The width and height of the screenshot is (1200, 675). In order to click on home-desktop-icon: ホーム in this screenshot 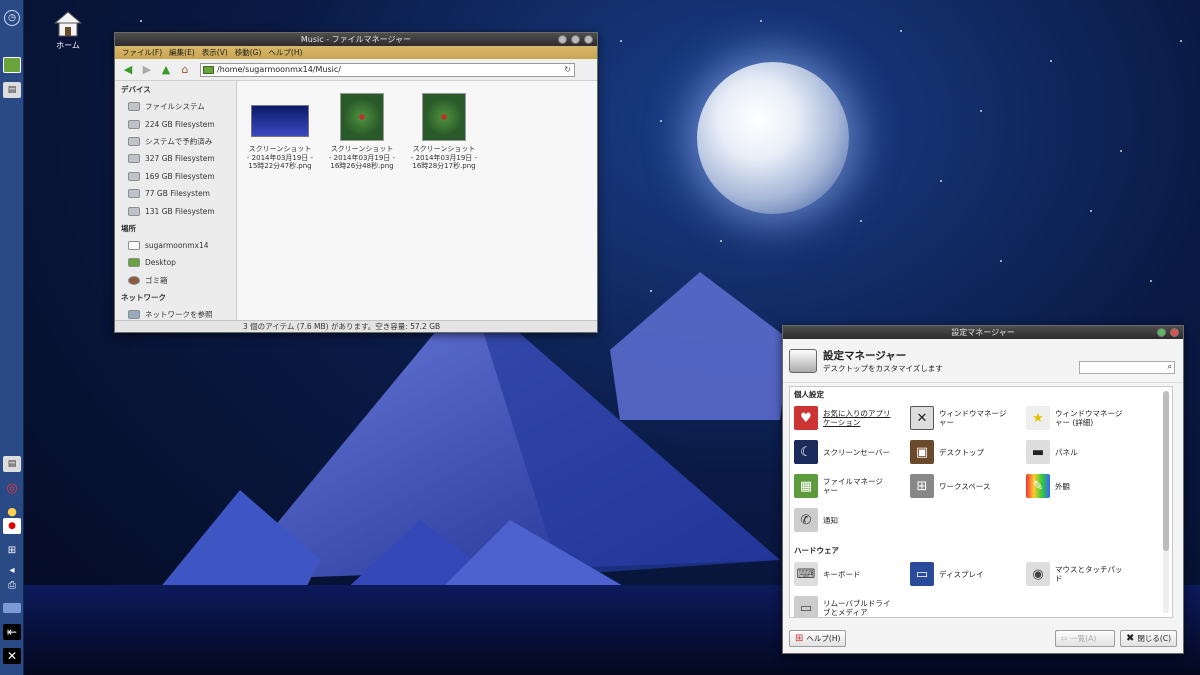, I will do `click(68, 30)`.